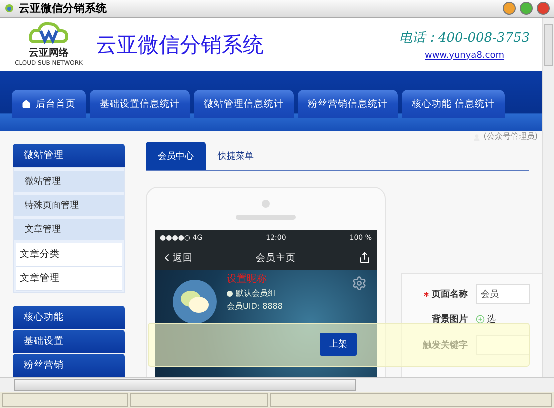  Describe the element at coordinates (140, 104) in the screenshot. I see `nav-tab: 基础设置信息统计` at that location.